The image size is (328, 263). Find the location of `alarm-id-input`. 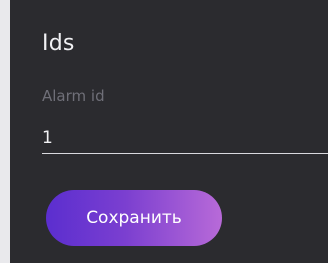

alarm-id-input is located at coordinates (185, 140).